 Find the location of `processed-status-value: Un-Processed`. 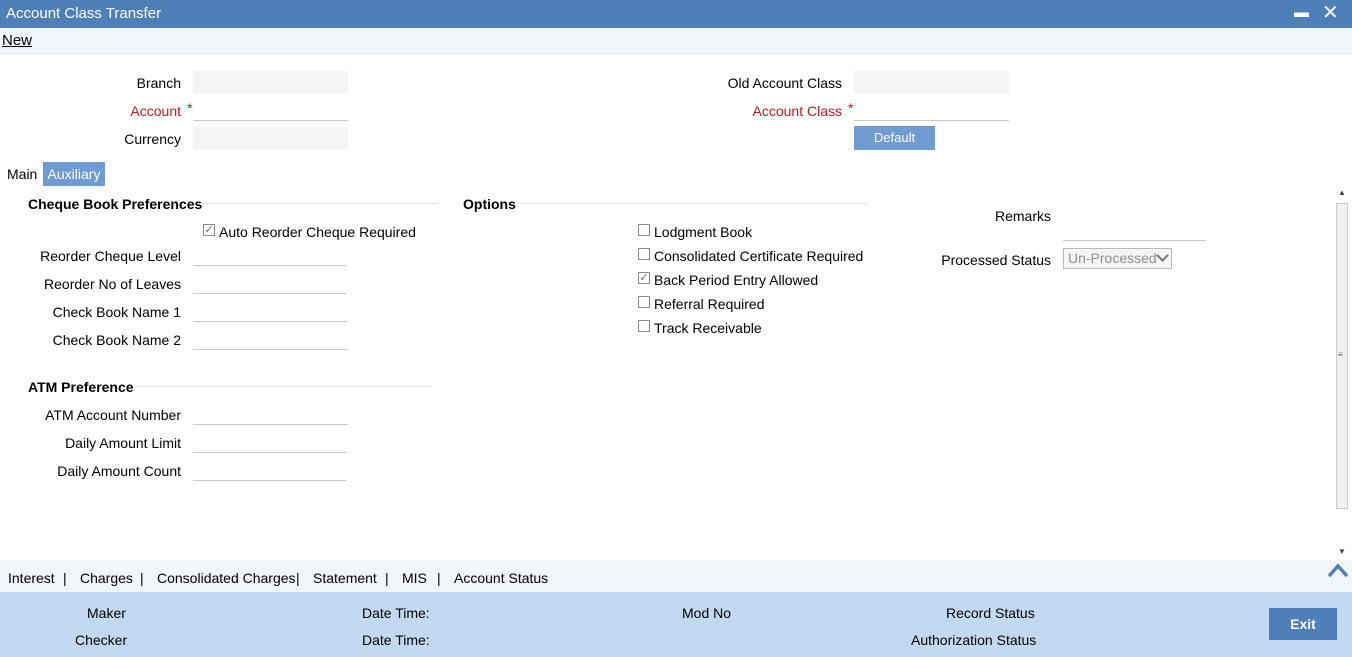

processed-status-value: Un-Processed is located at coordinates (1112, 258).